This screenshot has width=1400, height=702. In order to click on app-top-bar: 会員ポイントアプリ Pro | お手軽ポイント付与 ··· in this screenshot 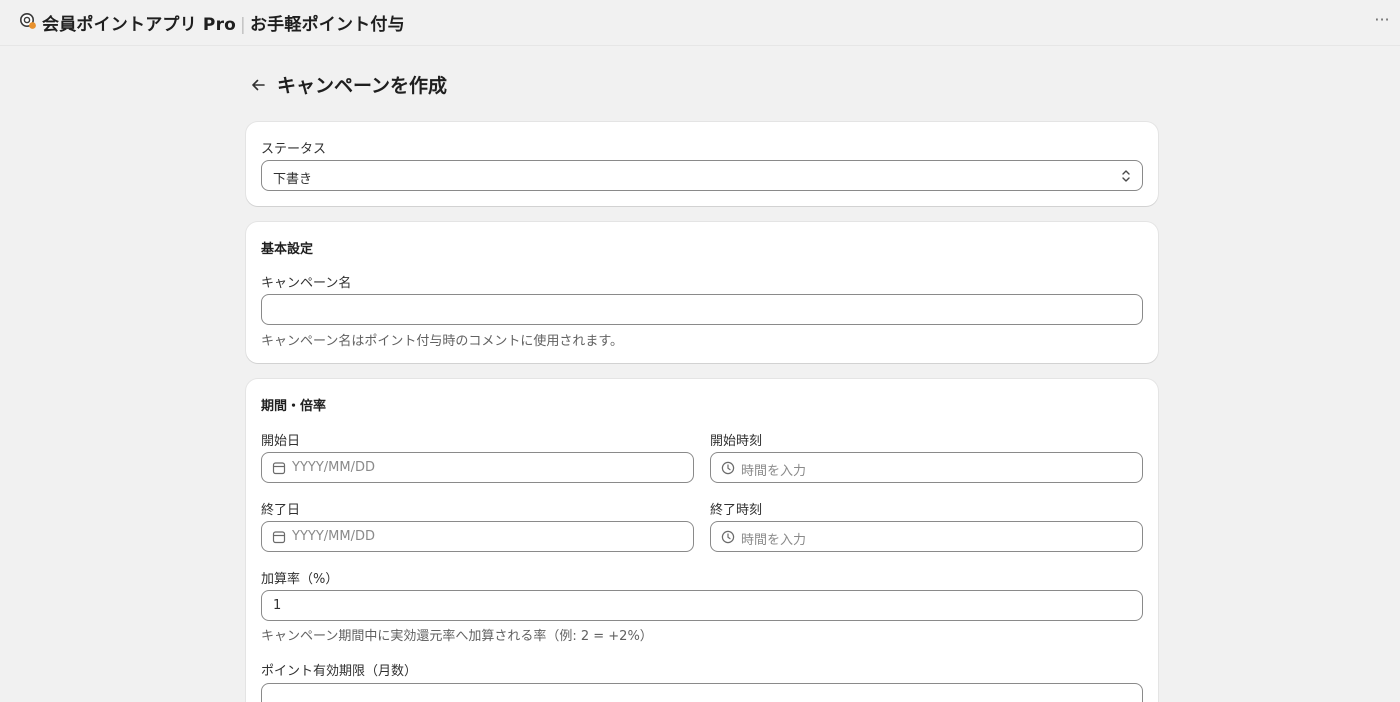, I will do `click(700, 23)`.